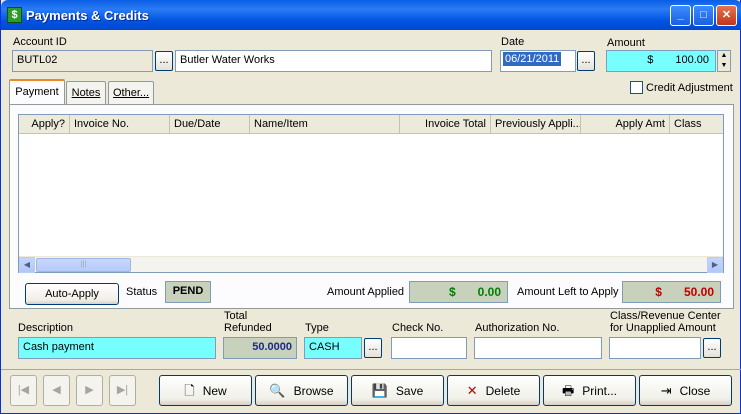 The height and width of the screenshot is (414, 741). What do you see at coordinates (636, 87) in the screenshot?
I see `credit-adjustment-checkbox` at bounding box center [636, 87].